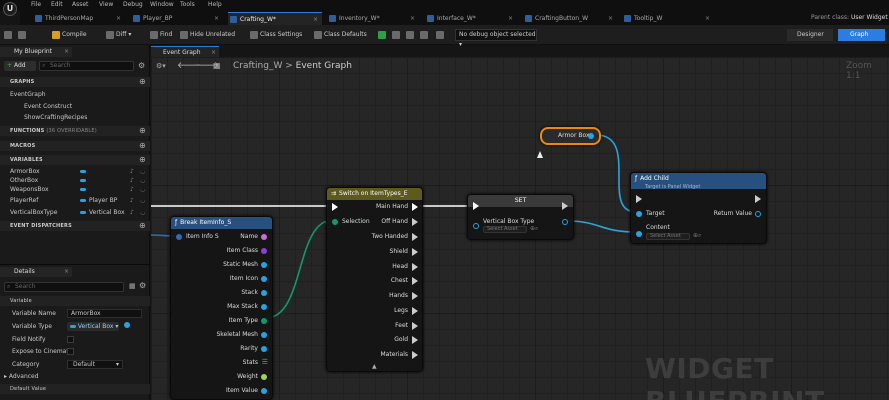  I want to click on gold-exec-pin, so click(415, 340).